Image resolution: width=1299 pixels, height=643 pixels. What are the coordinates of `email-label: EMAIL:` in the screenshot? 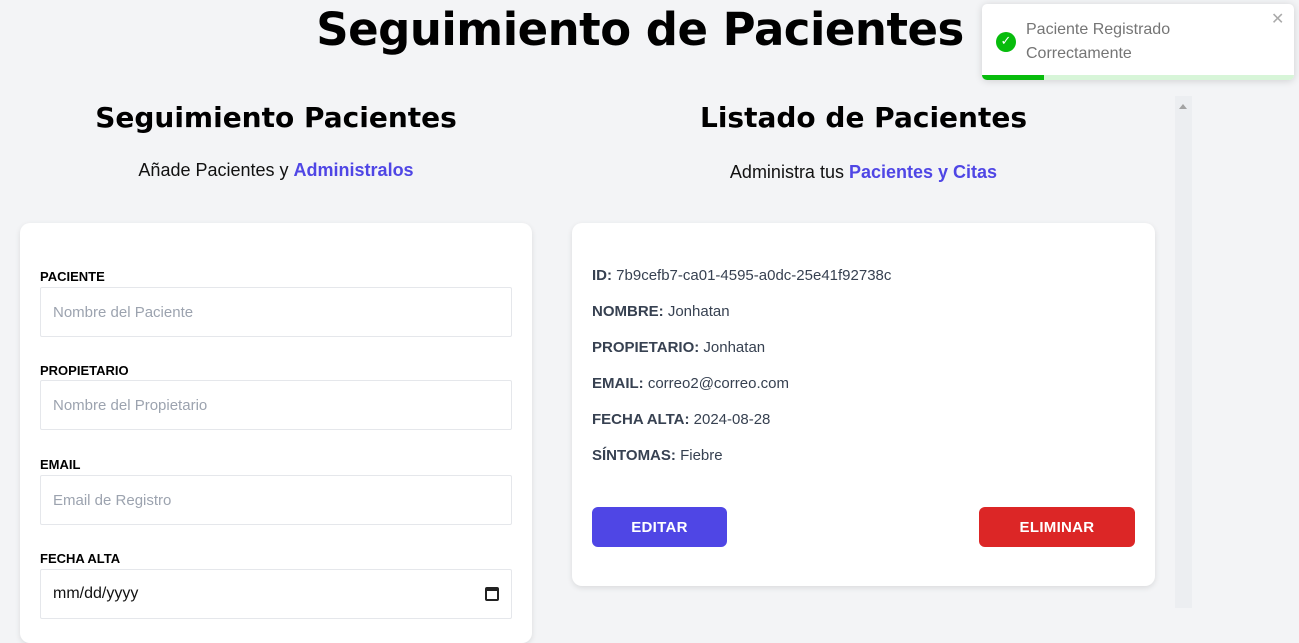 It's located at (618, 383).